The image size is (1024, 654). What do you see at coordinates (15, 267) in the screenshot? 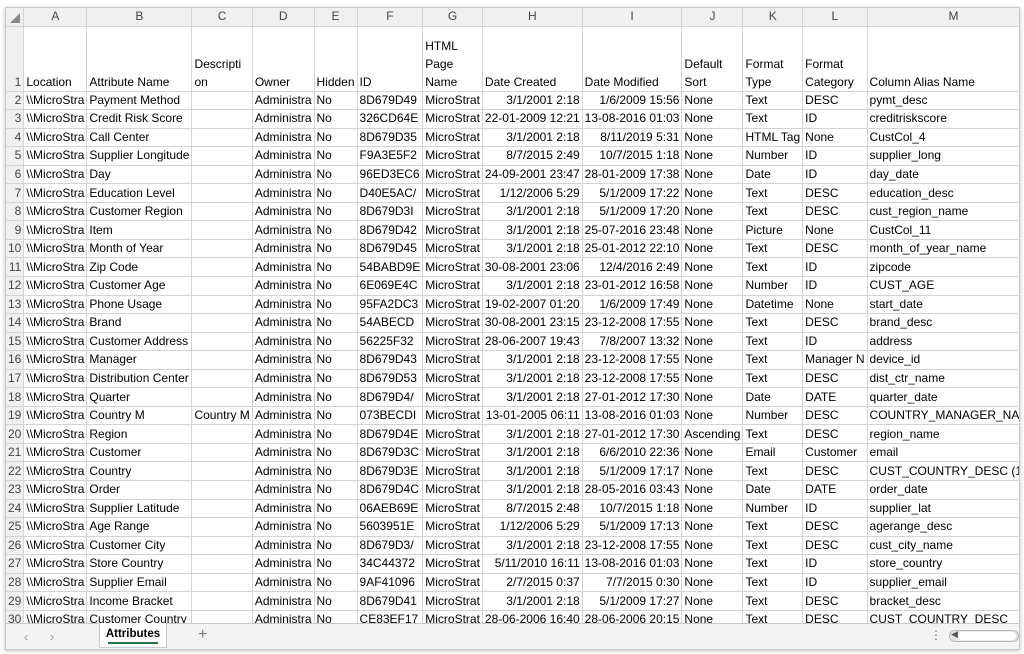
I see `row-number: 11` at bounding box center [15, 267].